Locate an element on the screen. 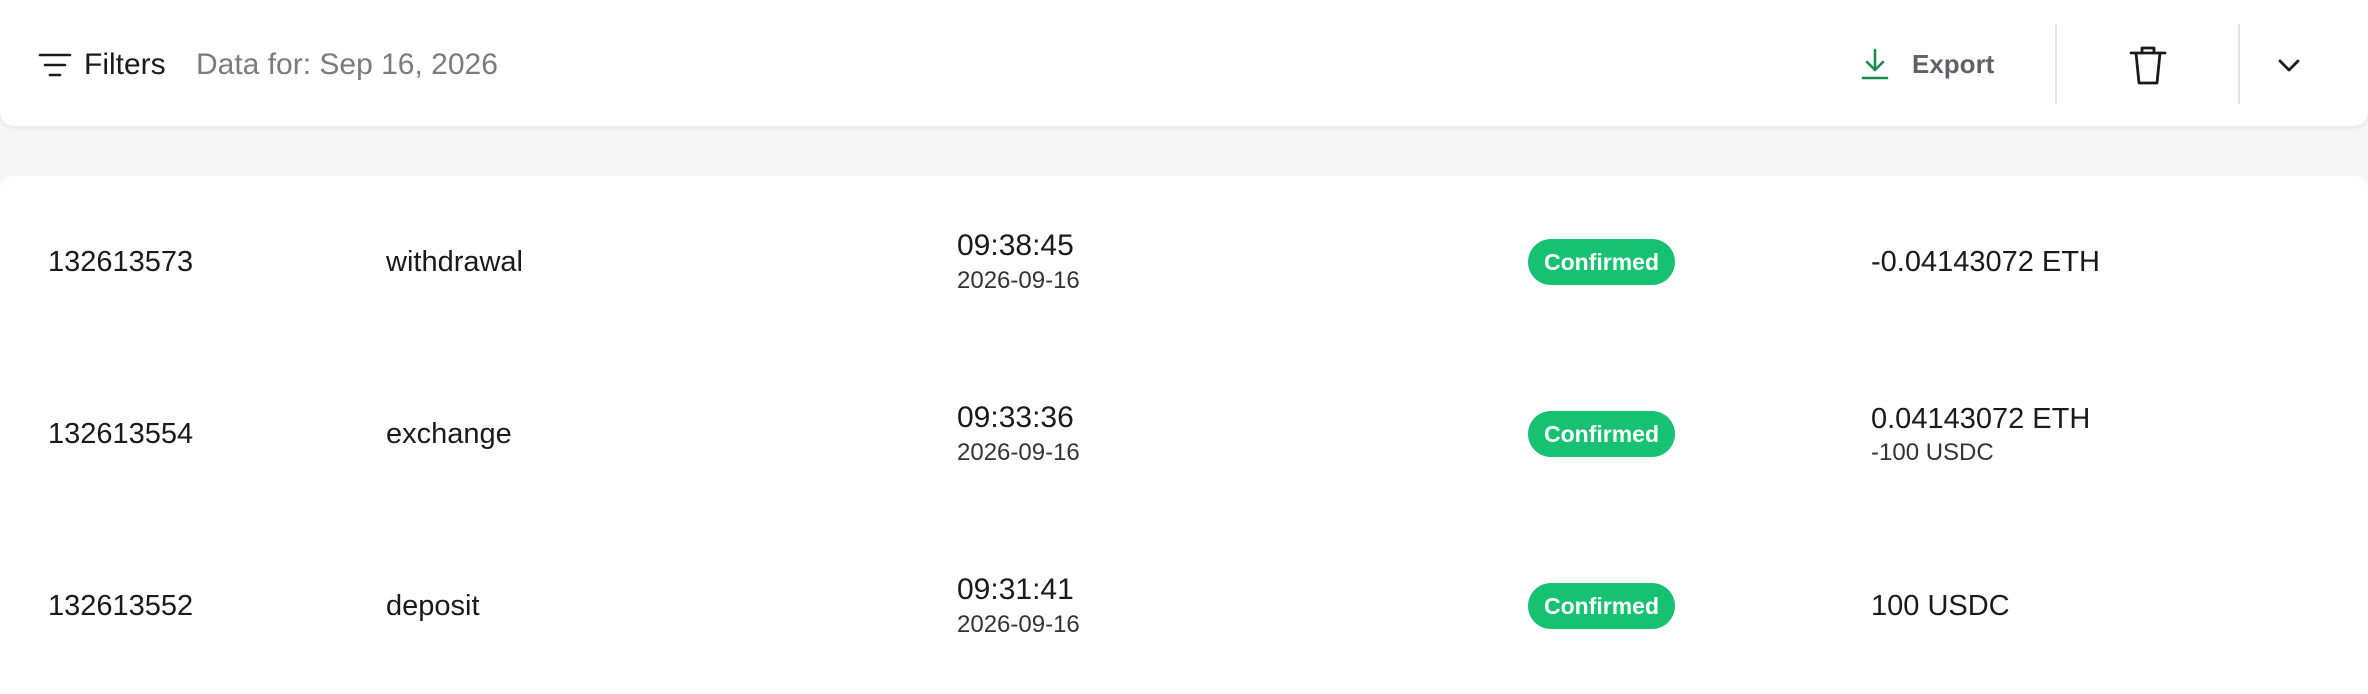 The height and width of the screenshot is (694, 2368). chevron-down-icon is located at coordinates (2289, 71).